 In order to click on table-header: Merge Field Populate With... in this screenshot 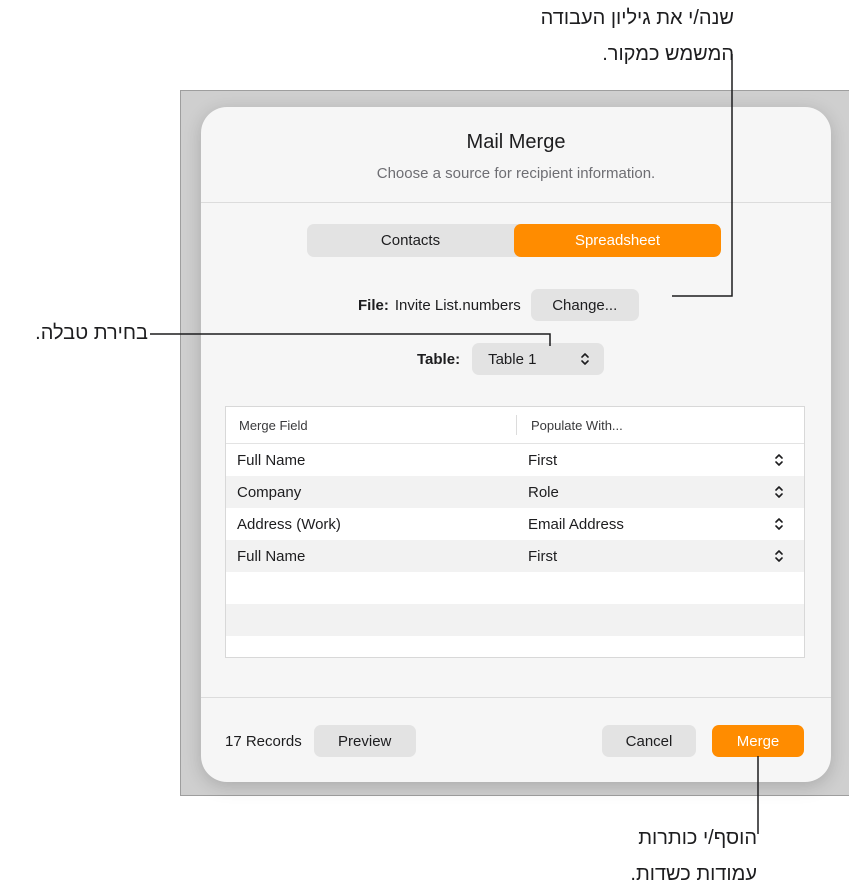, I will do `click(515, 425)`.